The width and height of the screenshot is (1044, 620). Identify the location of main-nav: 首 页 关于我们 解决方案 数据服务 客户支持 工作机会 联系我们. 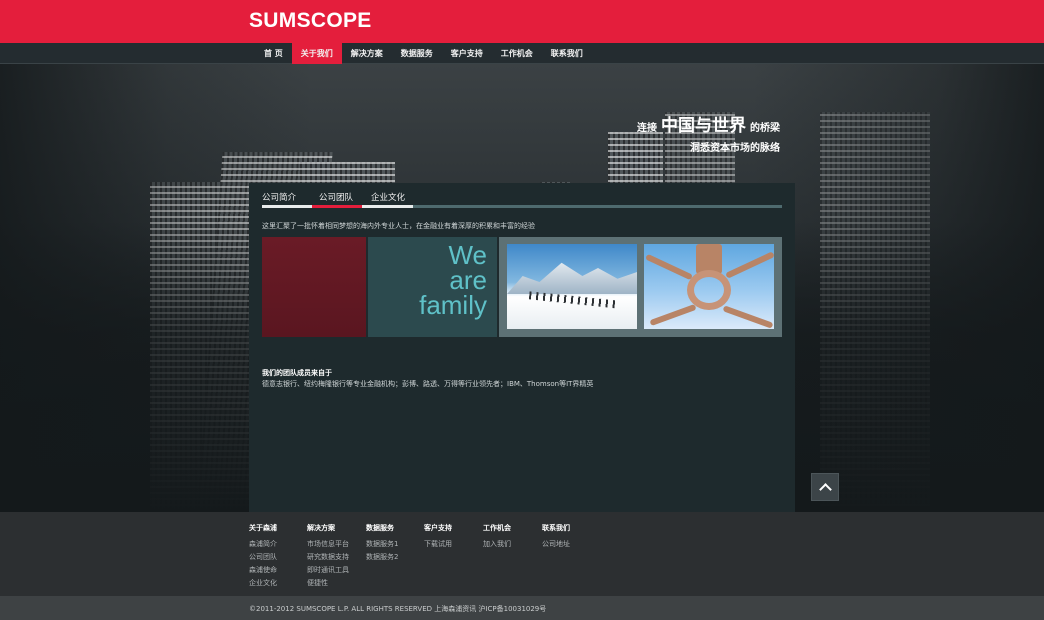
(522, 53).